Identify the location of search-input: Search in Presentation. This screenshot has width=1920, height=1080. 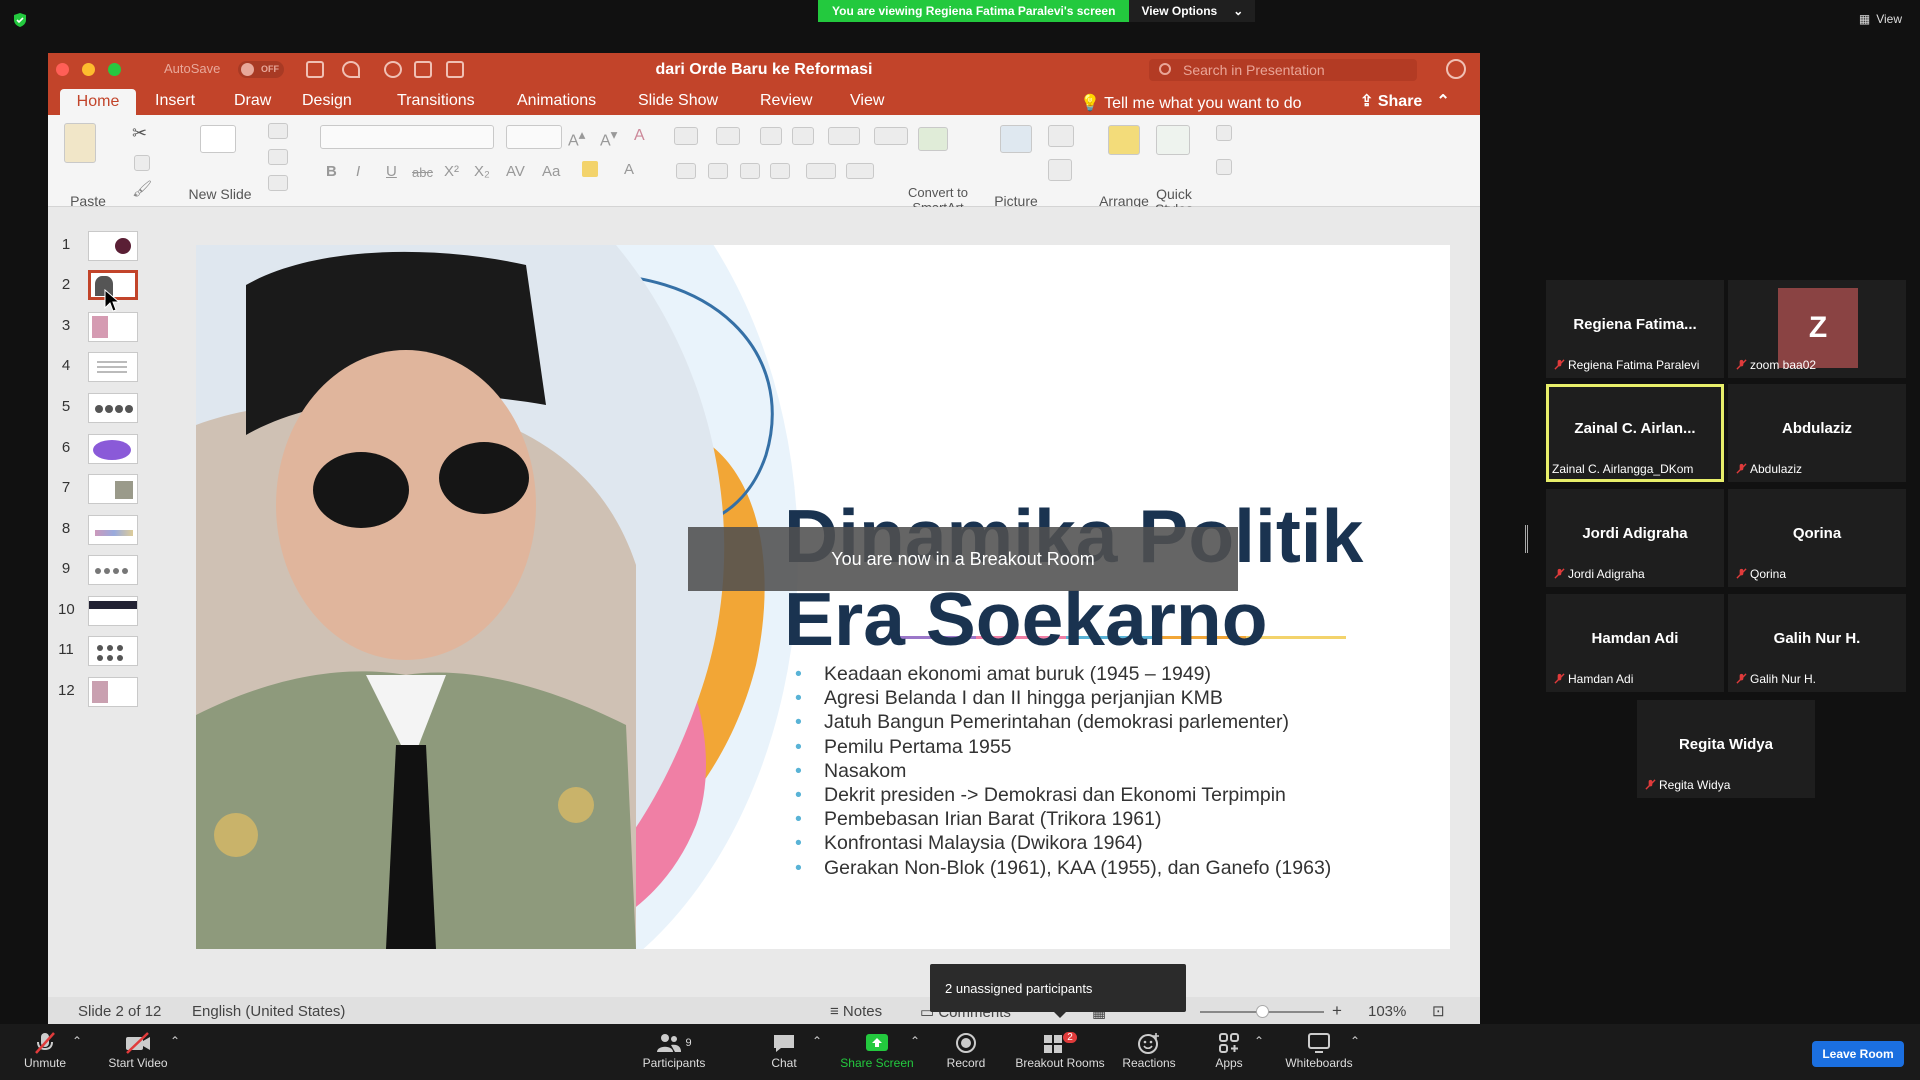
(1283, 70).